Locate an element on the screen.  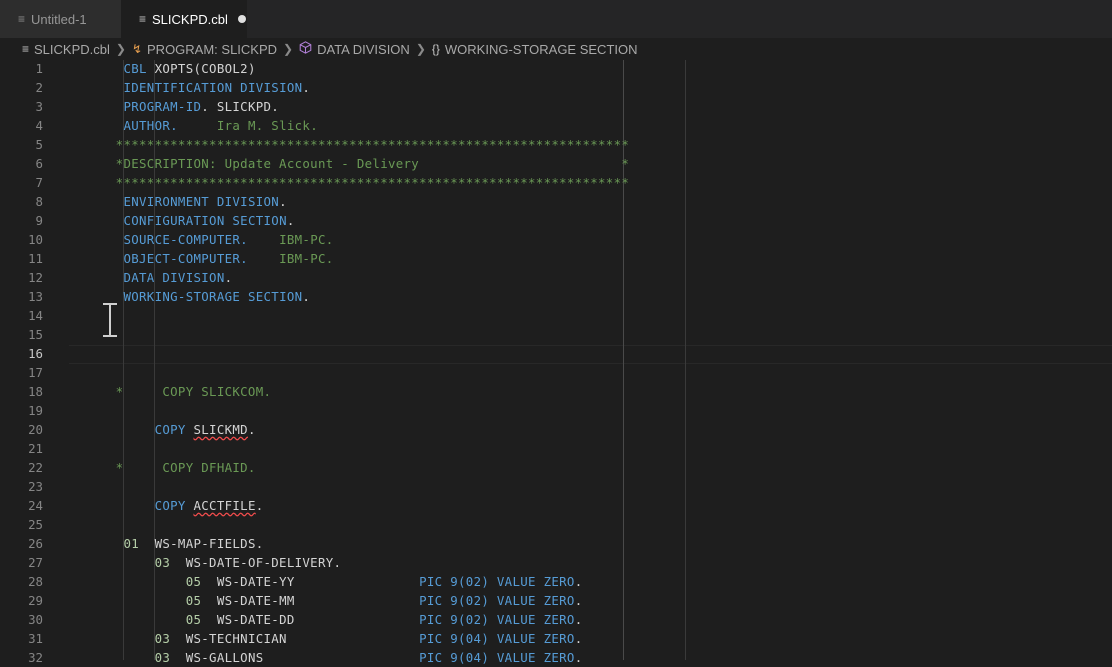
code-line: 1 CBL XOPTS(COBOL2) is located at coordinates (556, 68).